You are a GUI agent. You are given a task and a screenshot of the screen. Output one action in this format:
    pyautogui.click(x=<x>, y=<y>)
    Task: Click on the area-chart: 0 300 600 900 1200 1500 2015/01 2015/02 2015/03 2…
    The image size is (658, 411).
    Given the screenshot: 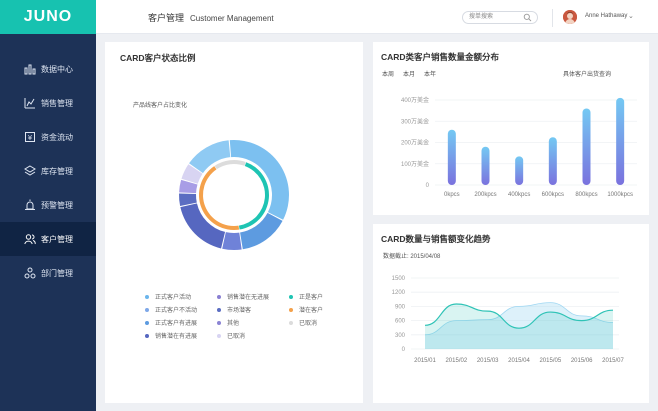 What is the action you would take?
    pyautogui.click(x=508, y=320)
    